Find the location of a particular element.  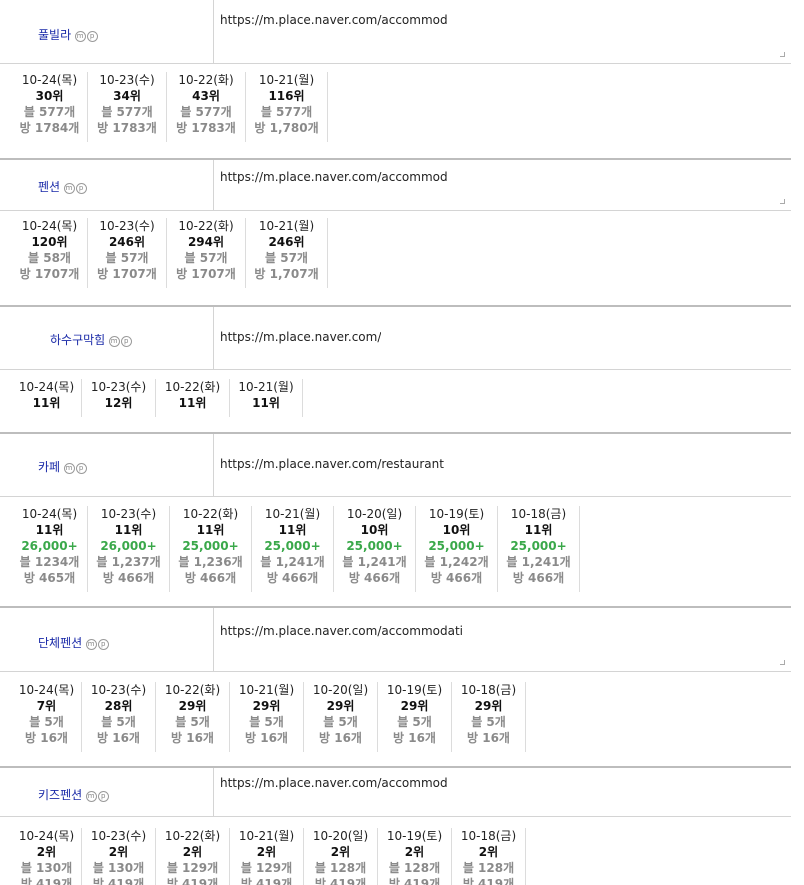

day-rank: 7위 is located at coordinates (46, 706).